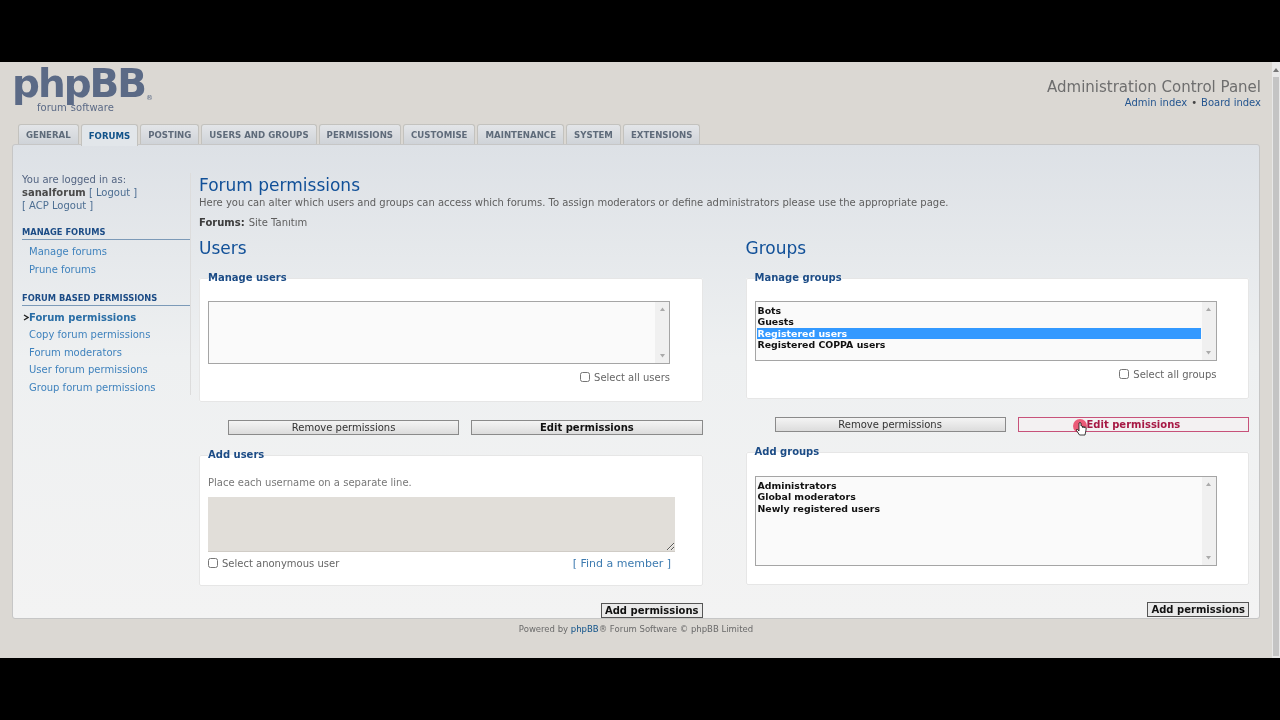  I want to click on menu-item: Copy forum permissions, so click(90, 335).